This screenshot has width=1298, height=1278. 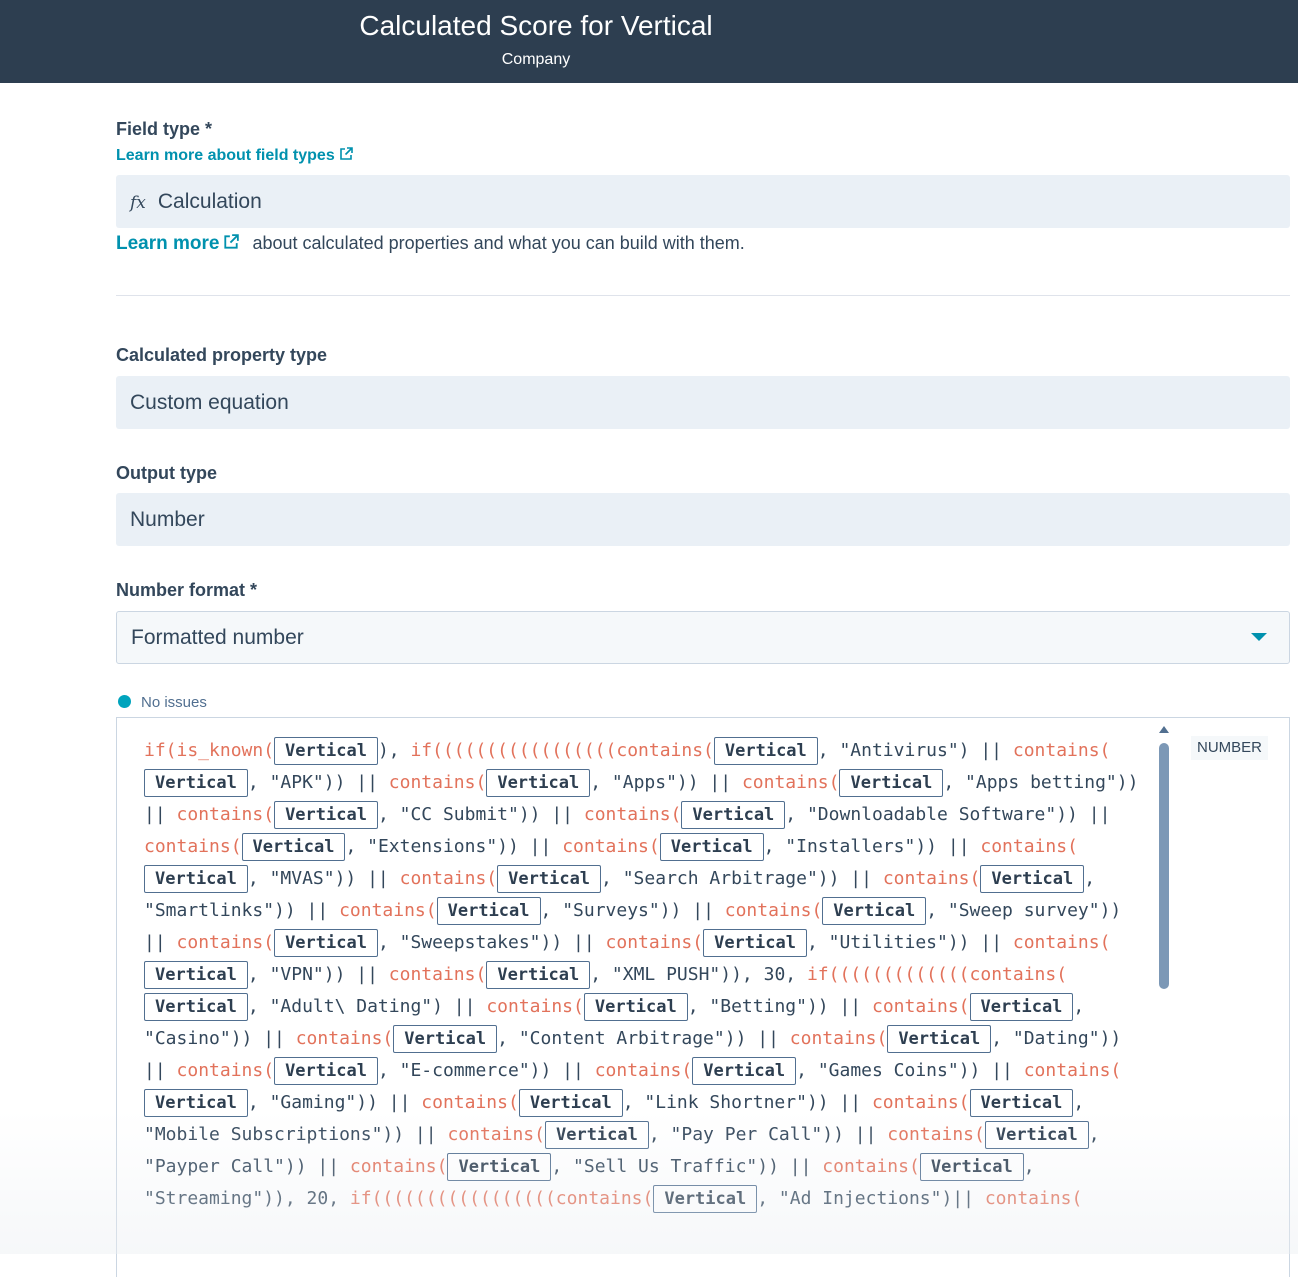 What do you see at coordinates (486, 1070) in the screenshot?
I see `formula-text: , "E-commerce")) ||` at bounding box center [486, 1070].